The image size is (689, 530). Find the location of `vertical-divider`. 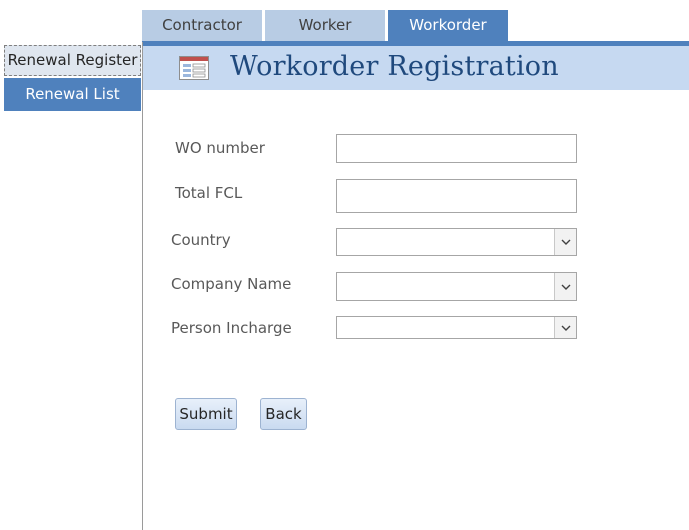

vertical-divider is located at coordinates (142, 286).